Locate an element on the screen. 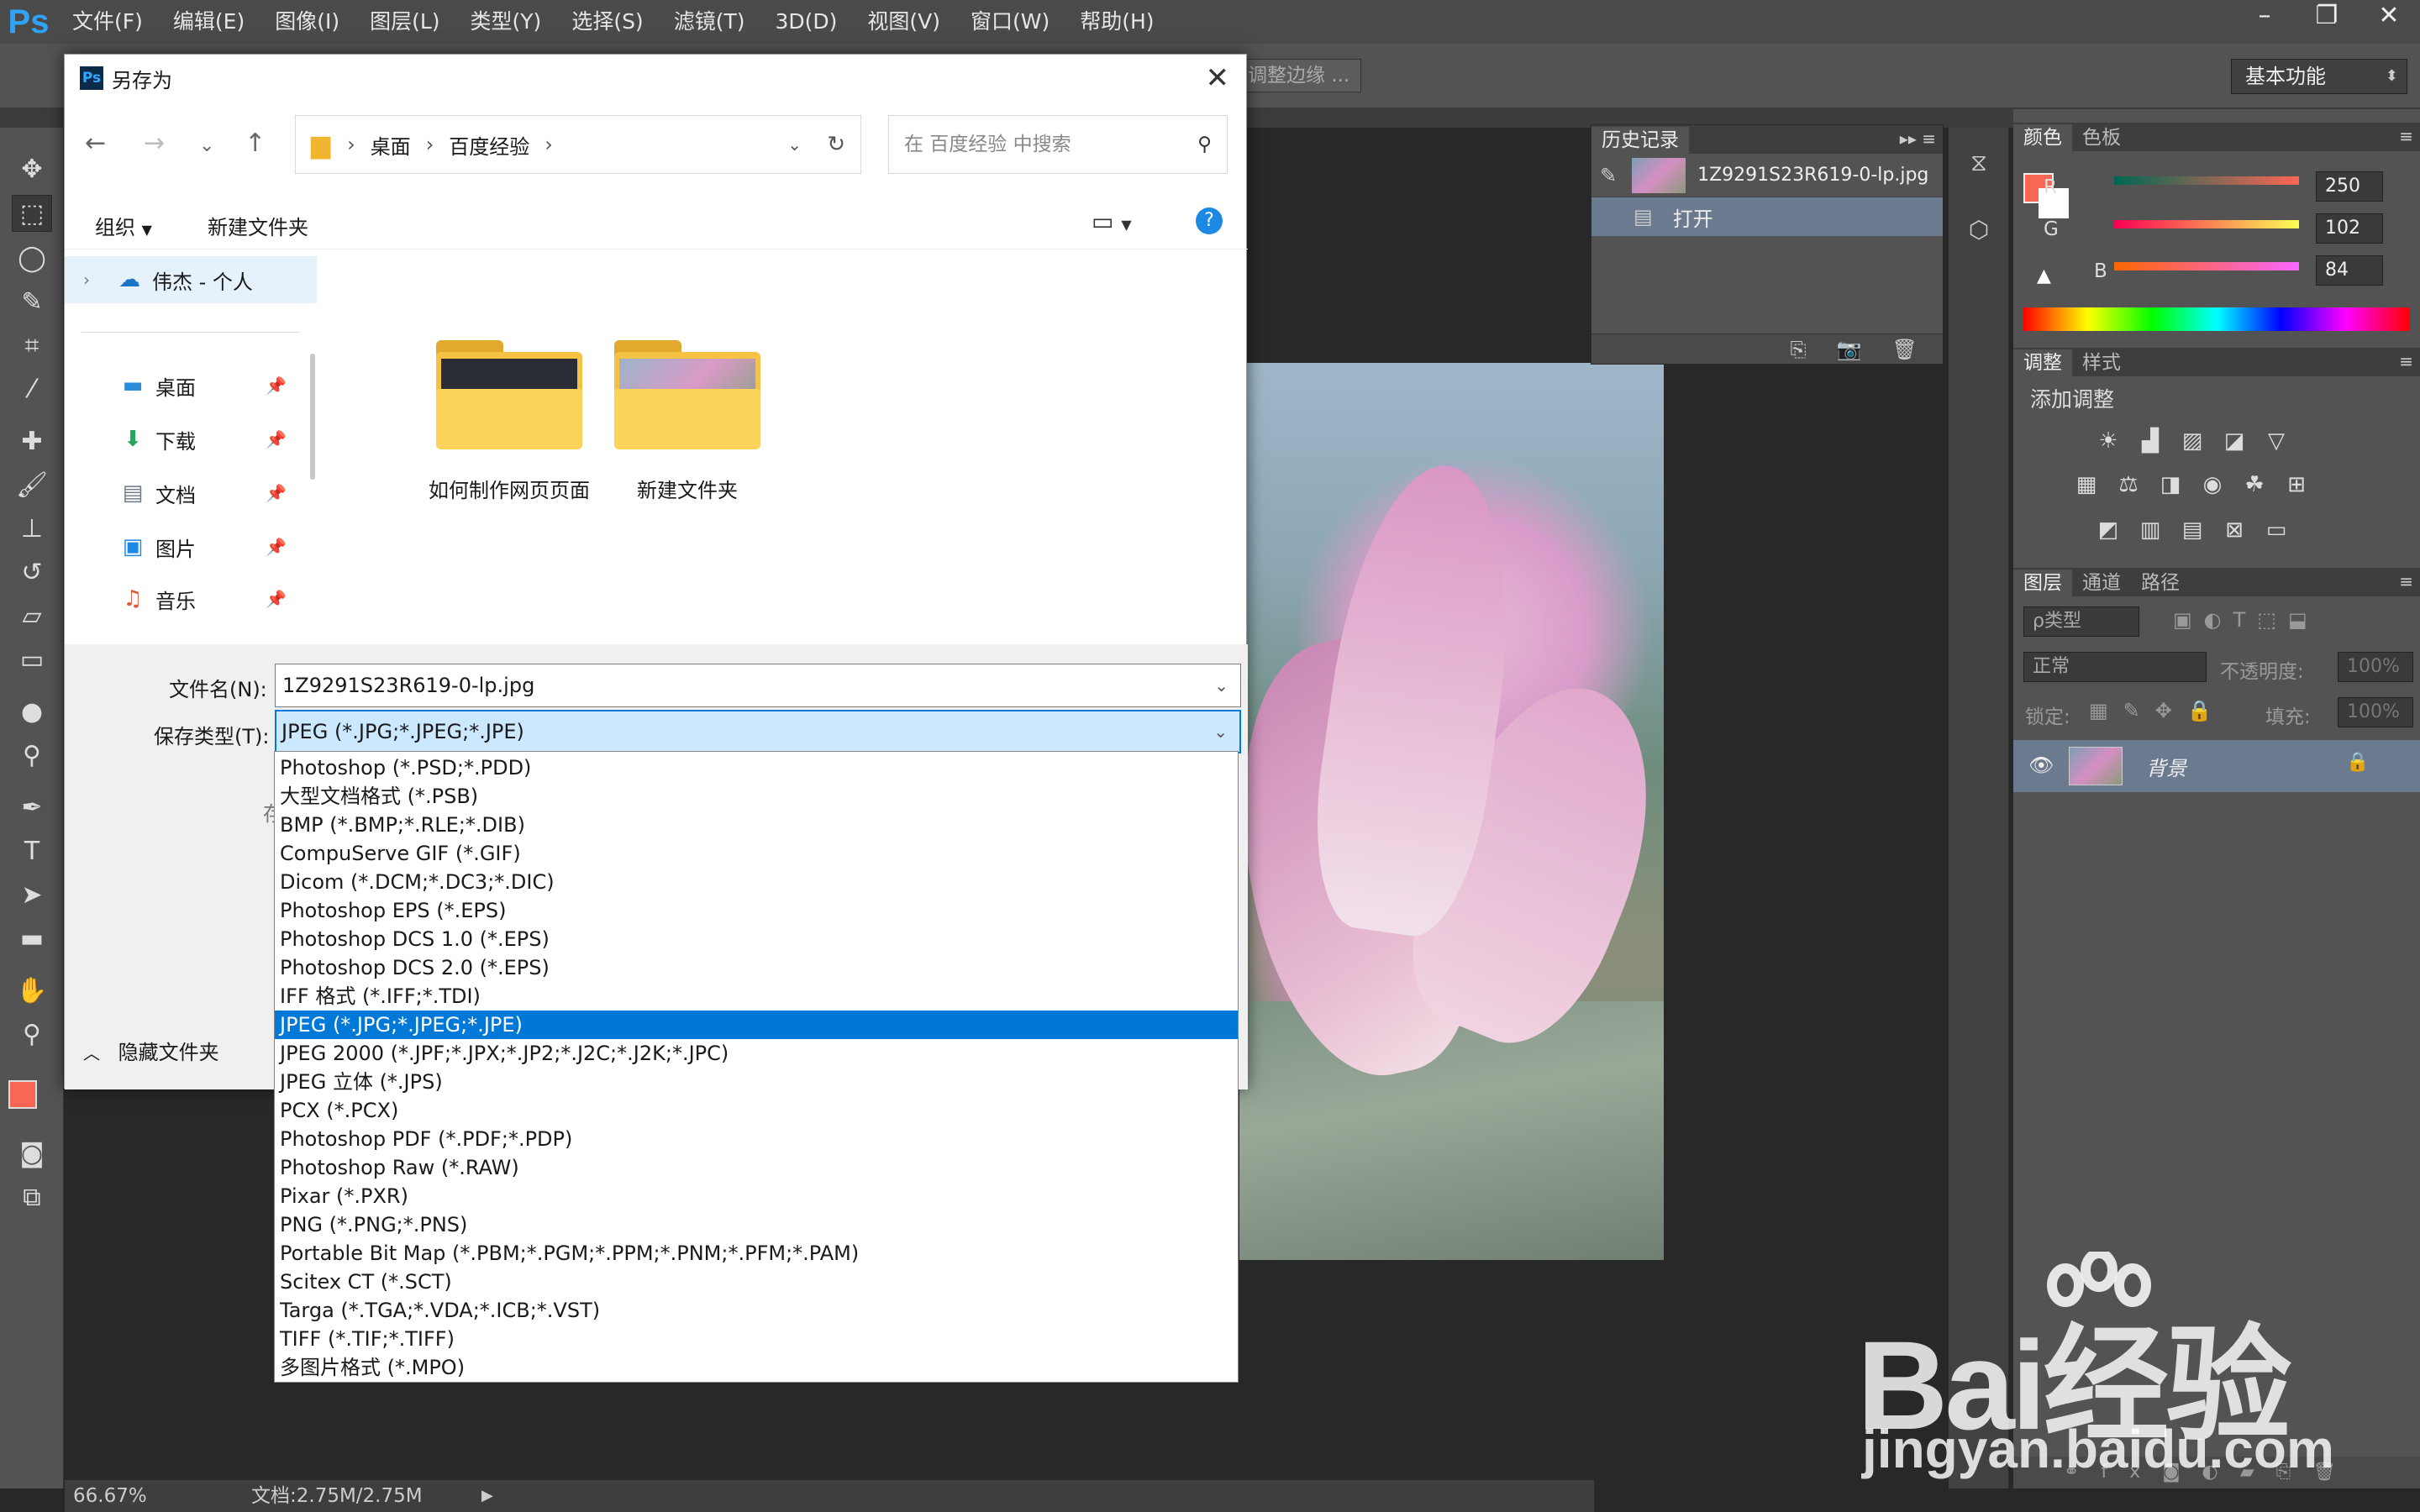  screen-mode-icon: ⧉ is located at coordinates (32, 1197).